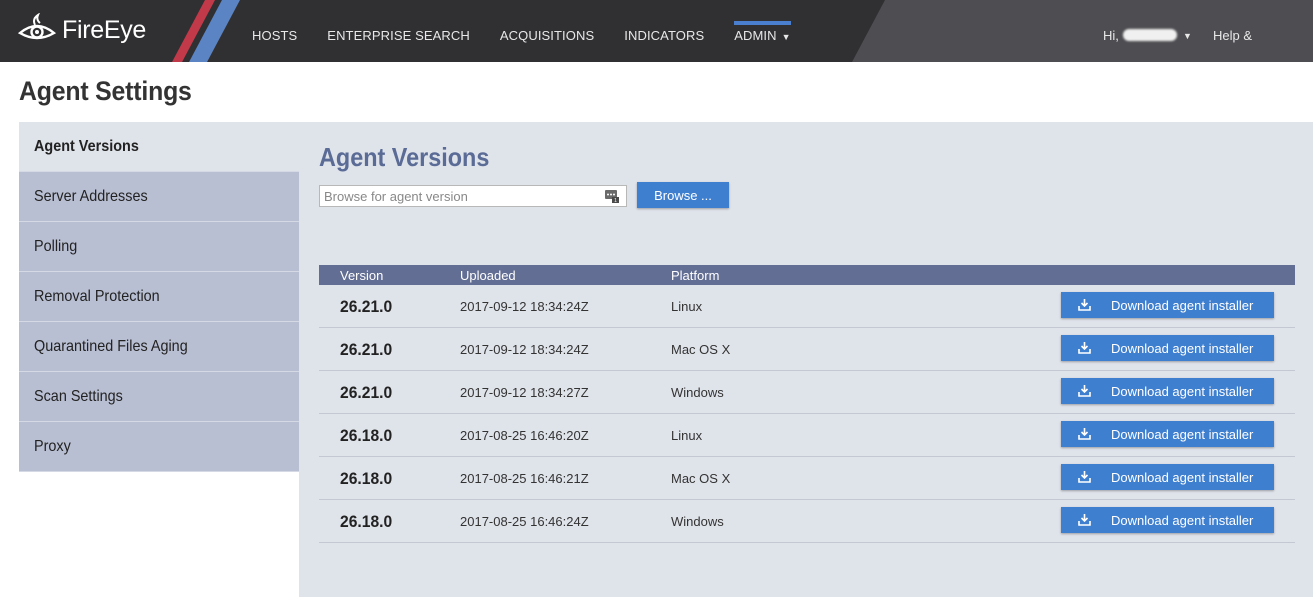 The height and width of the screenshot is (597, 1313). Describe the element at coordinates (1263, 31) in the screenshot. I see `help-support-menu: Help & Support▼` at that location.